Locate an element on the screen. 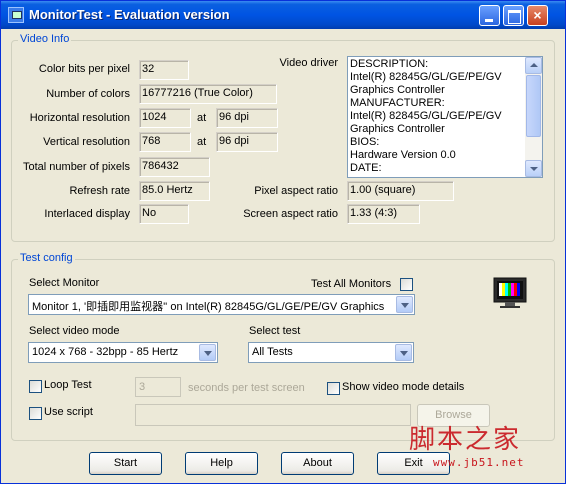  test-all-monitors-label: Test All Monitors is located at coordinates (351, 284).